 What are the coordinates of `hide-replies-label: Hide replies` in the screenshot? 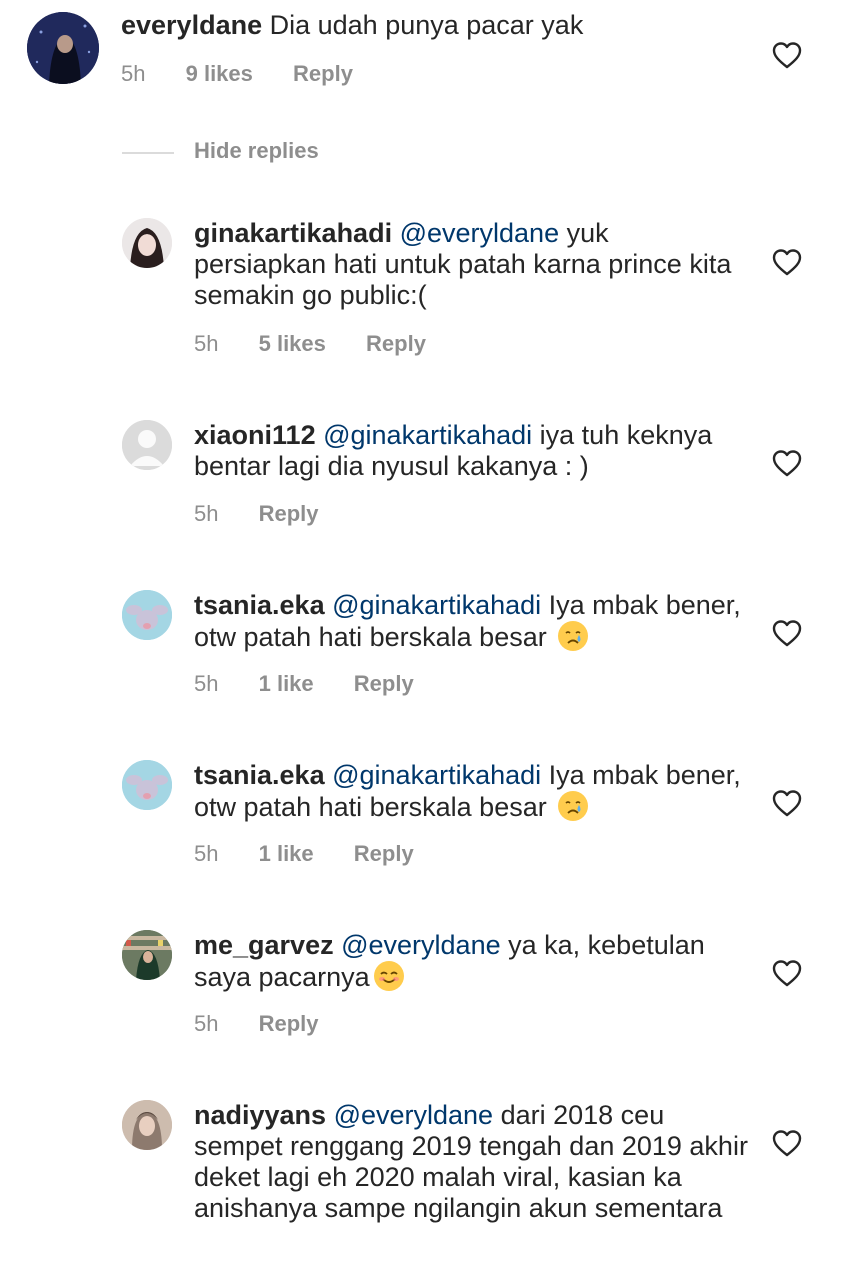 It's located at (256, 151).